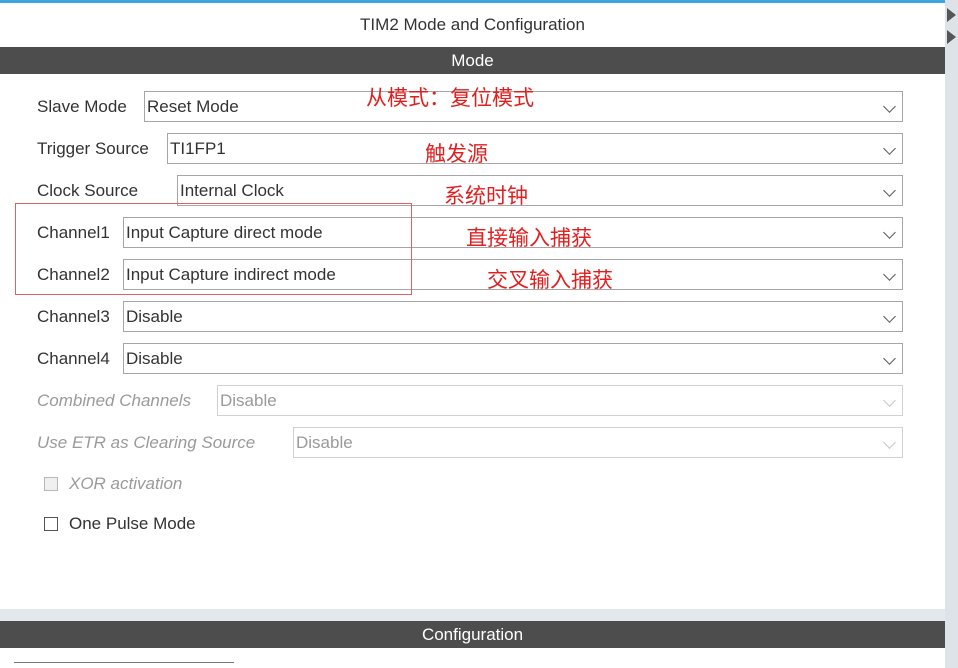  I want to click on one-pulse-mode-checkbox, so click(51, 524).